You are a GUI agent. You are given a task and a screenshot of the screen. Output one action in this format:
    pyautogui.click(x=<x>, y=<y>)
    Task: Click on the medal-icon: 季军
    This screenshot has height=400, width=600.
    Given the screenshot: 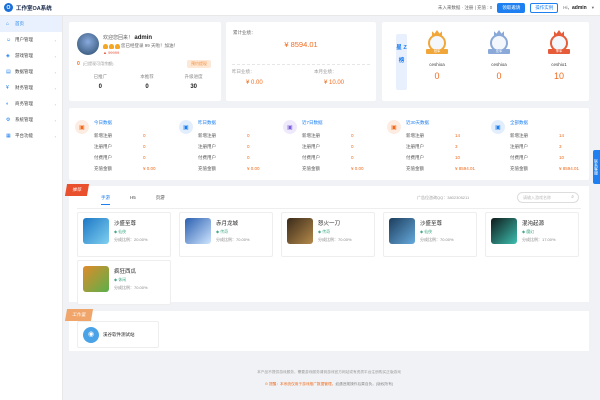 What is the action you would take?
    pyautogui.click(x=559, y=44)
    